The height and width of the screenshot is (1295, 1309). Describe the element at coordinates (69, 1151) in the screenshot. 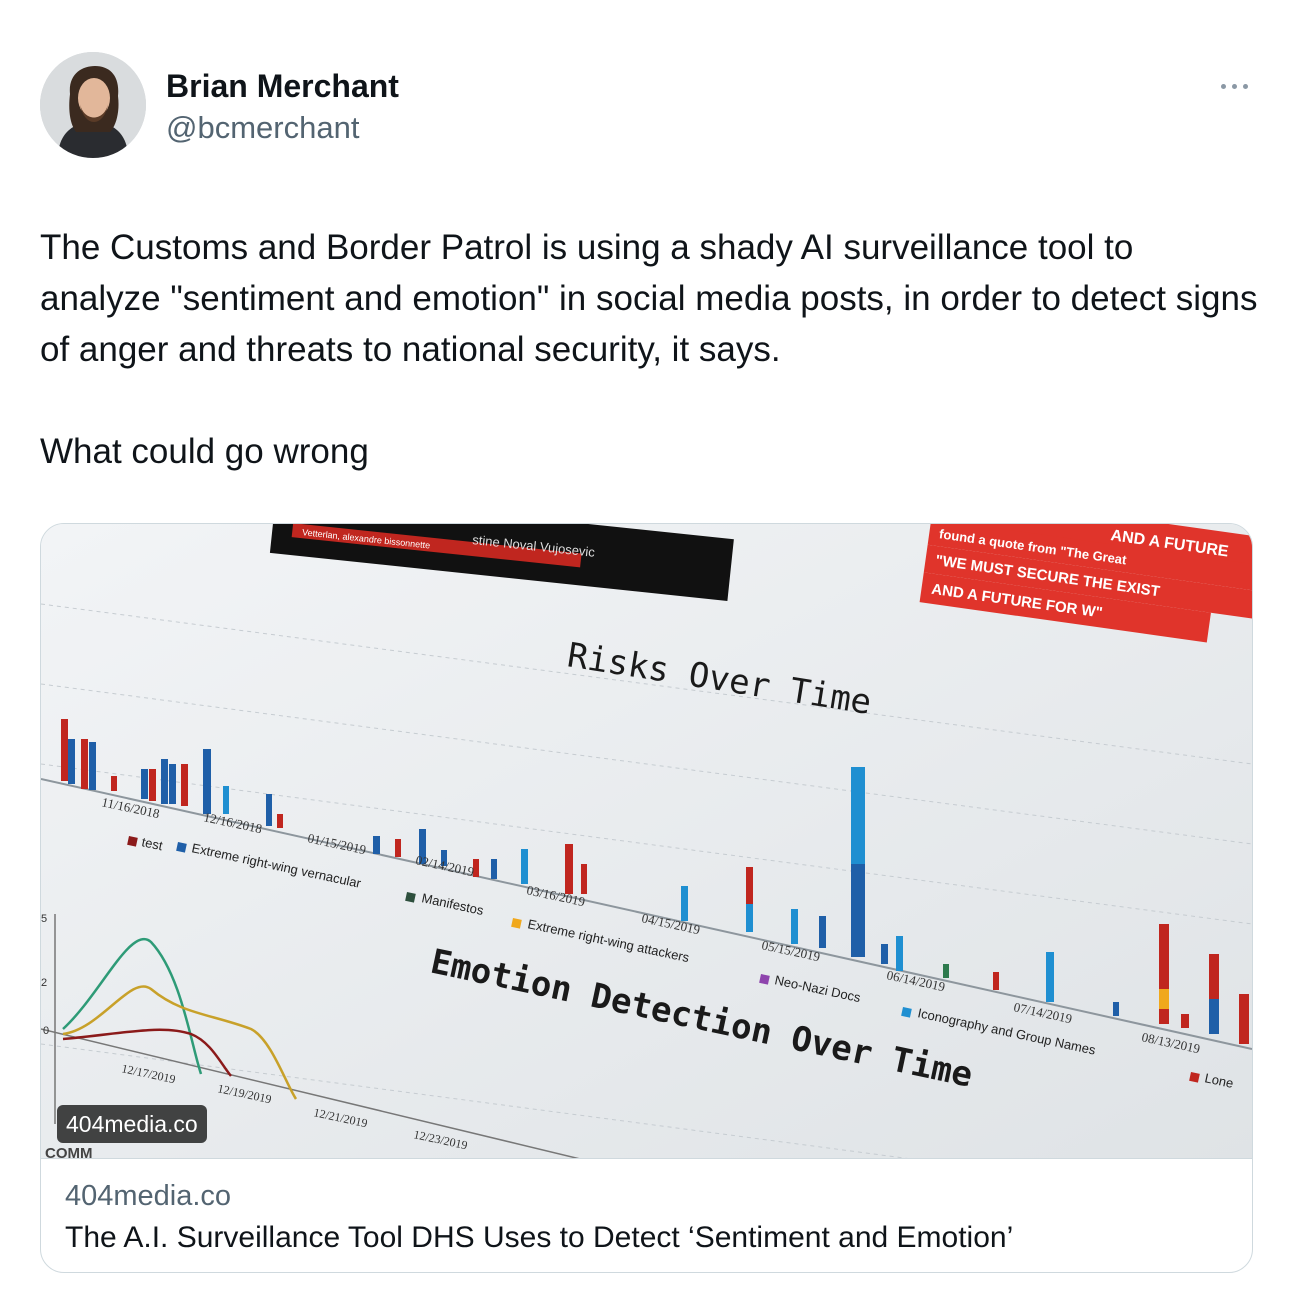

I see `comm-label: COMM` at that location.